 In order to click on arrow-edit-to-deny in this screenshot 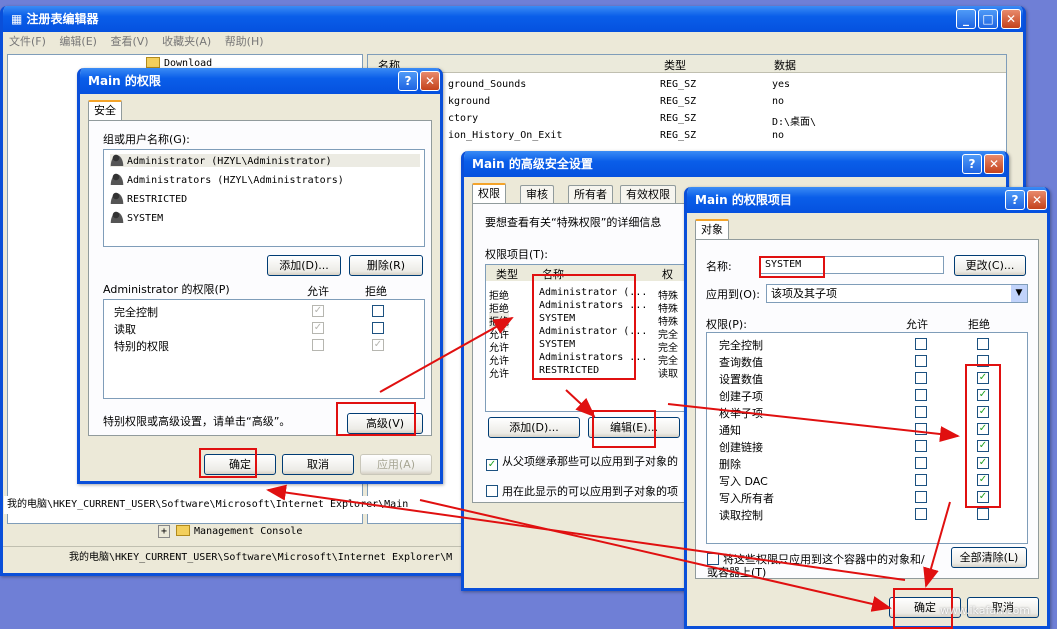, I will do `click(813, 422)`.